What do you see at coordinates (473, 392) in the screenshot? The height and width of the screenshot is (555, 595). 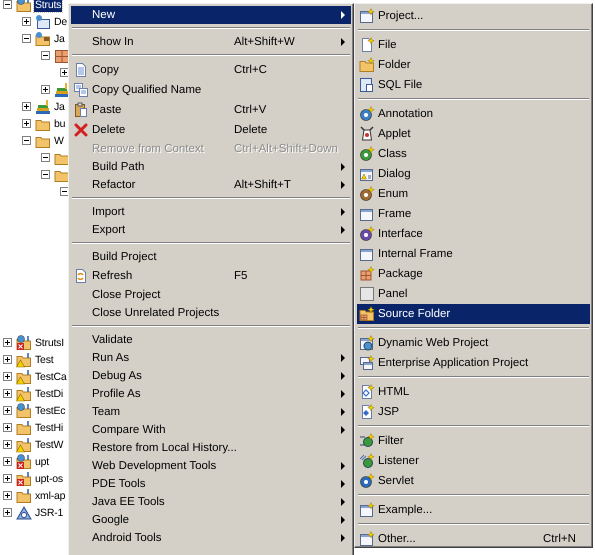 I see `menu-item: HTML` at bounding box center [473, 392].